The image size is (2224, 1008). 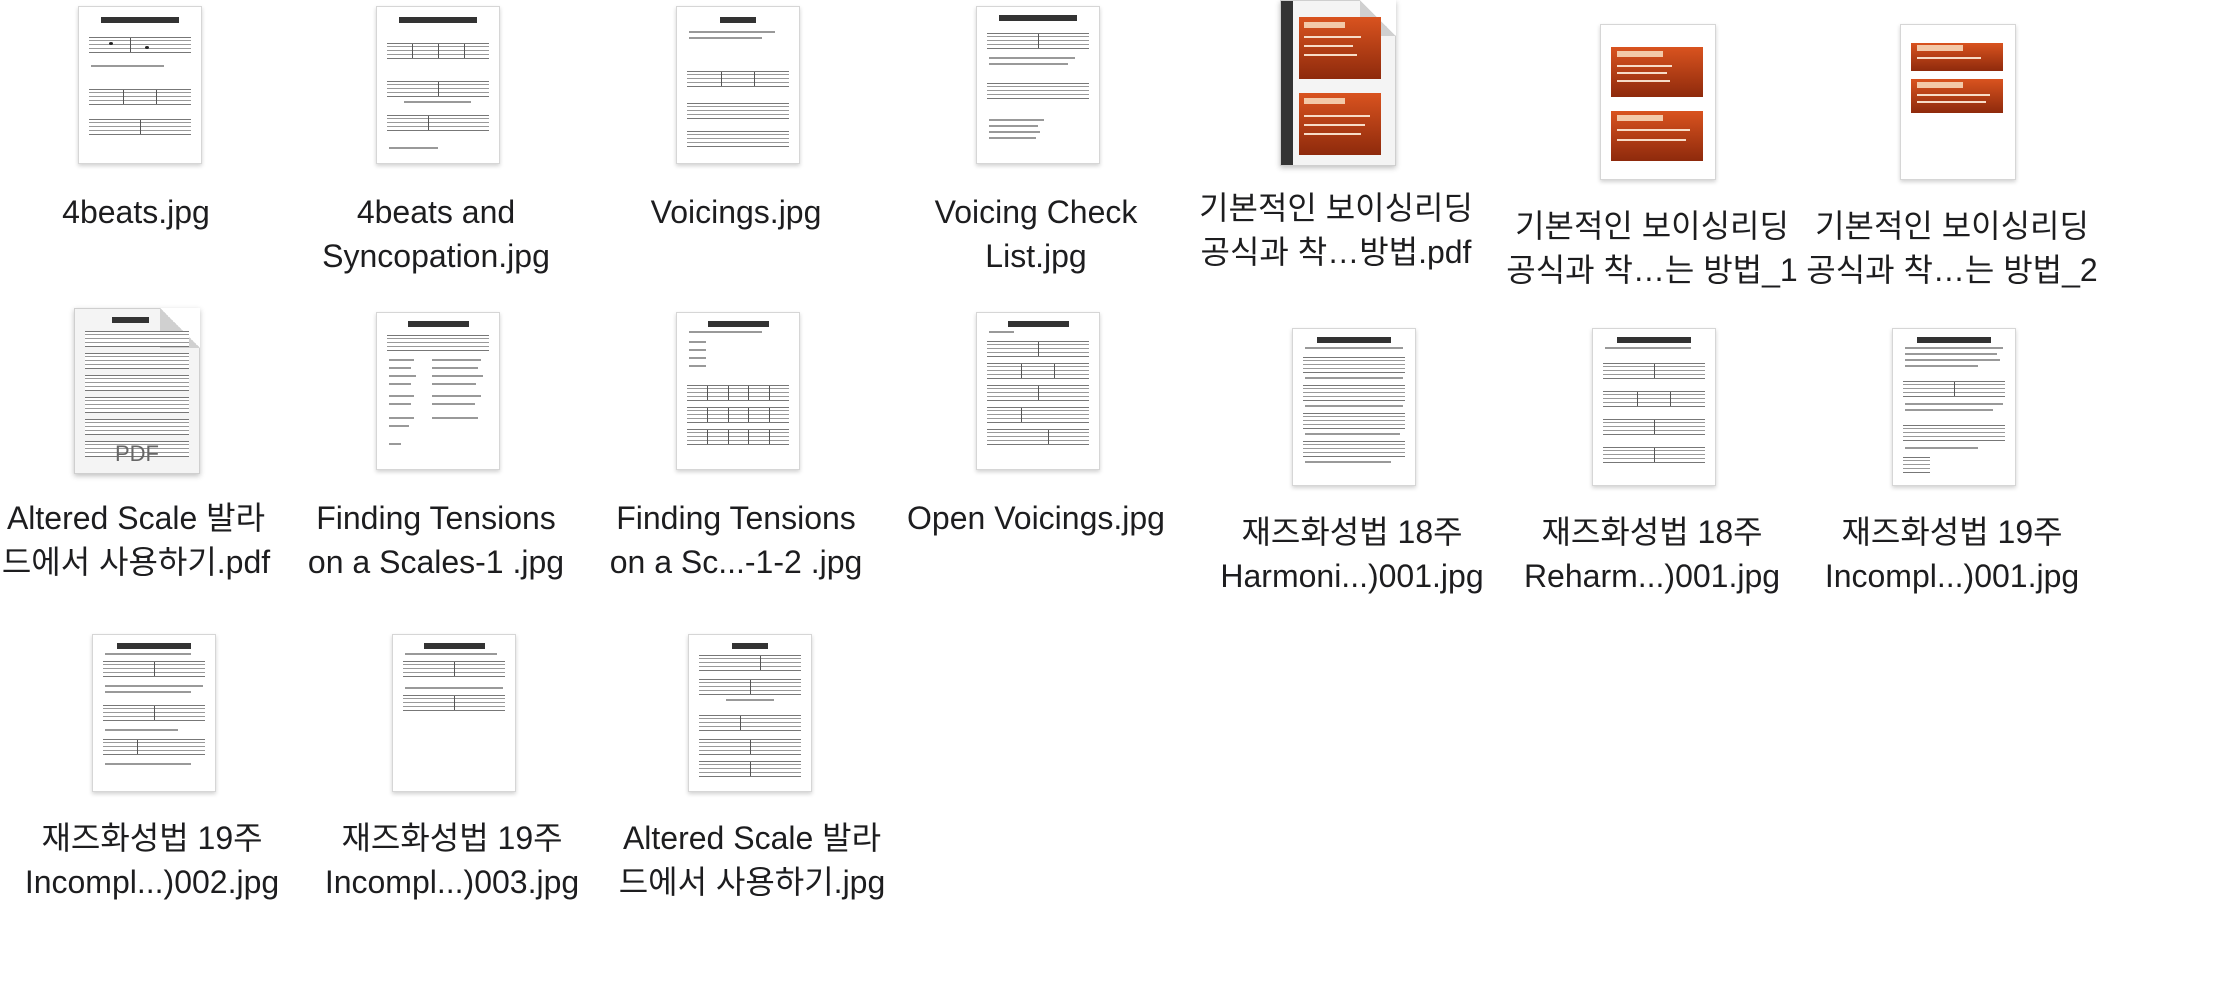 What do you see at coordinates (1036, 518) in the screenshot?
I see `file-name: Open Voicings.jpg` at bounding box center [1036, 518].